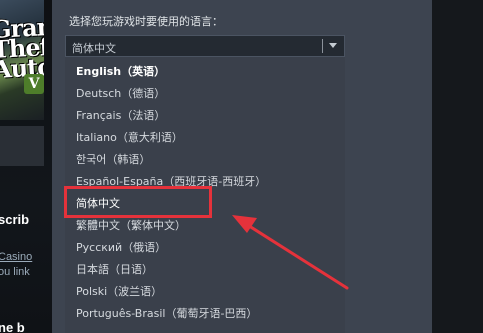 Image resolution: width=483 pixels, height=333 pixels. What do you see at coordinates (22, 47) in the screenshot?
I see `game-logo-text: Grand Theft Auto` at bounding box center [22, 47].